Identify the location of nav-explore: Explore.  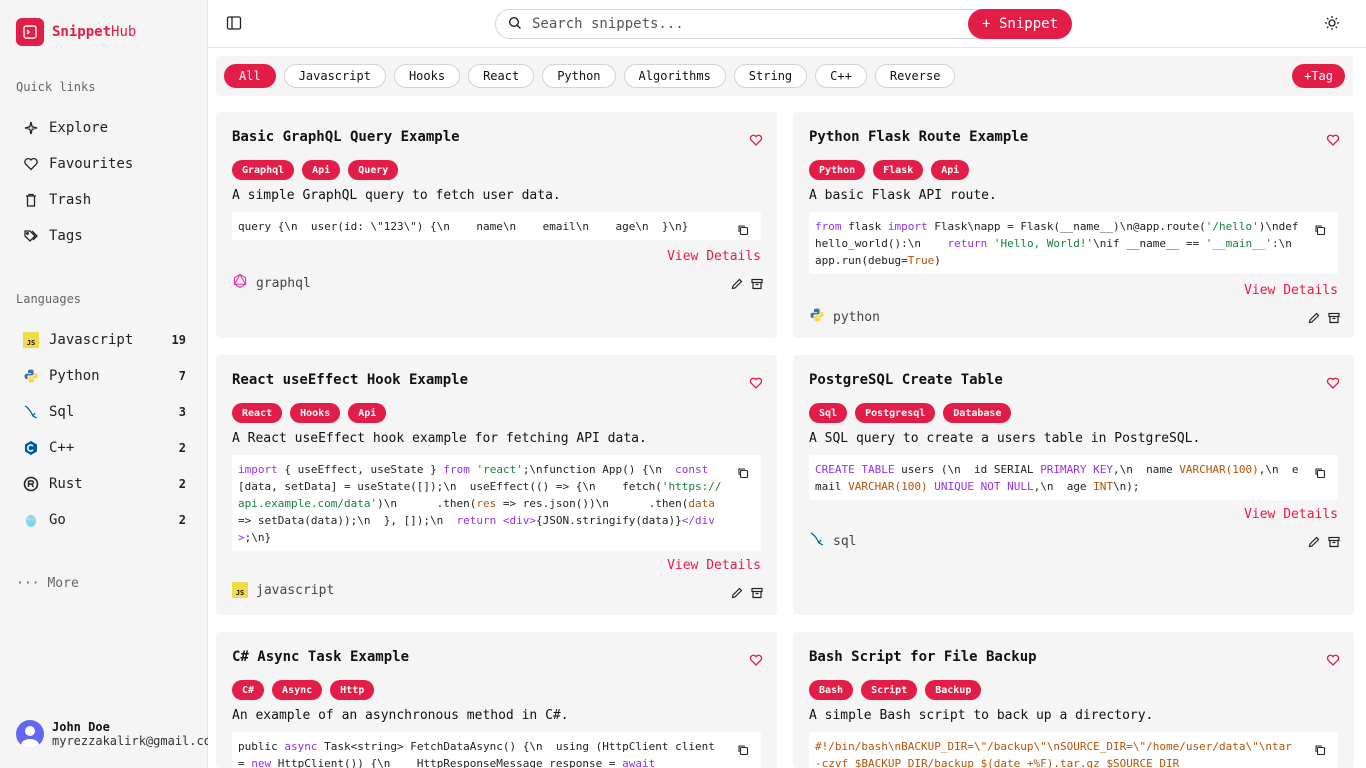
(104, 128).